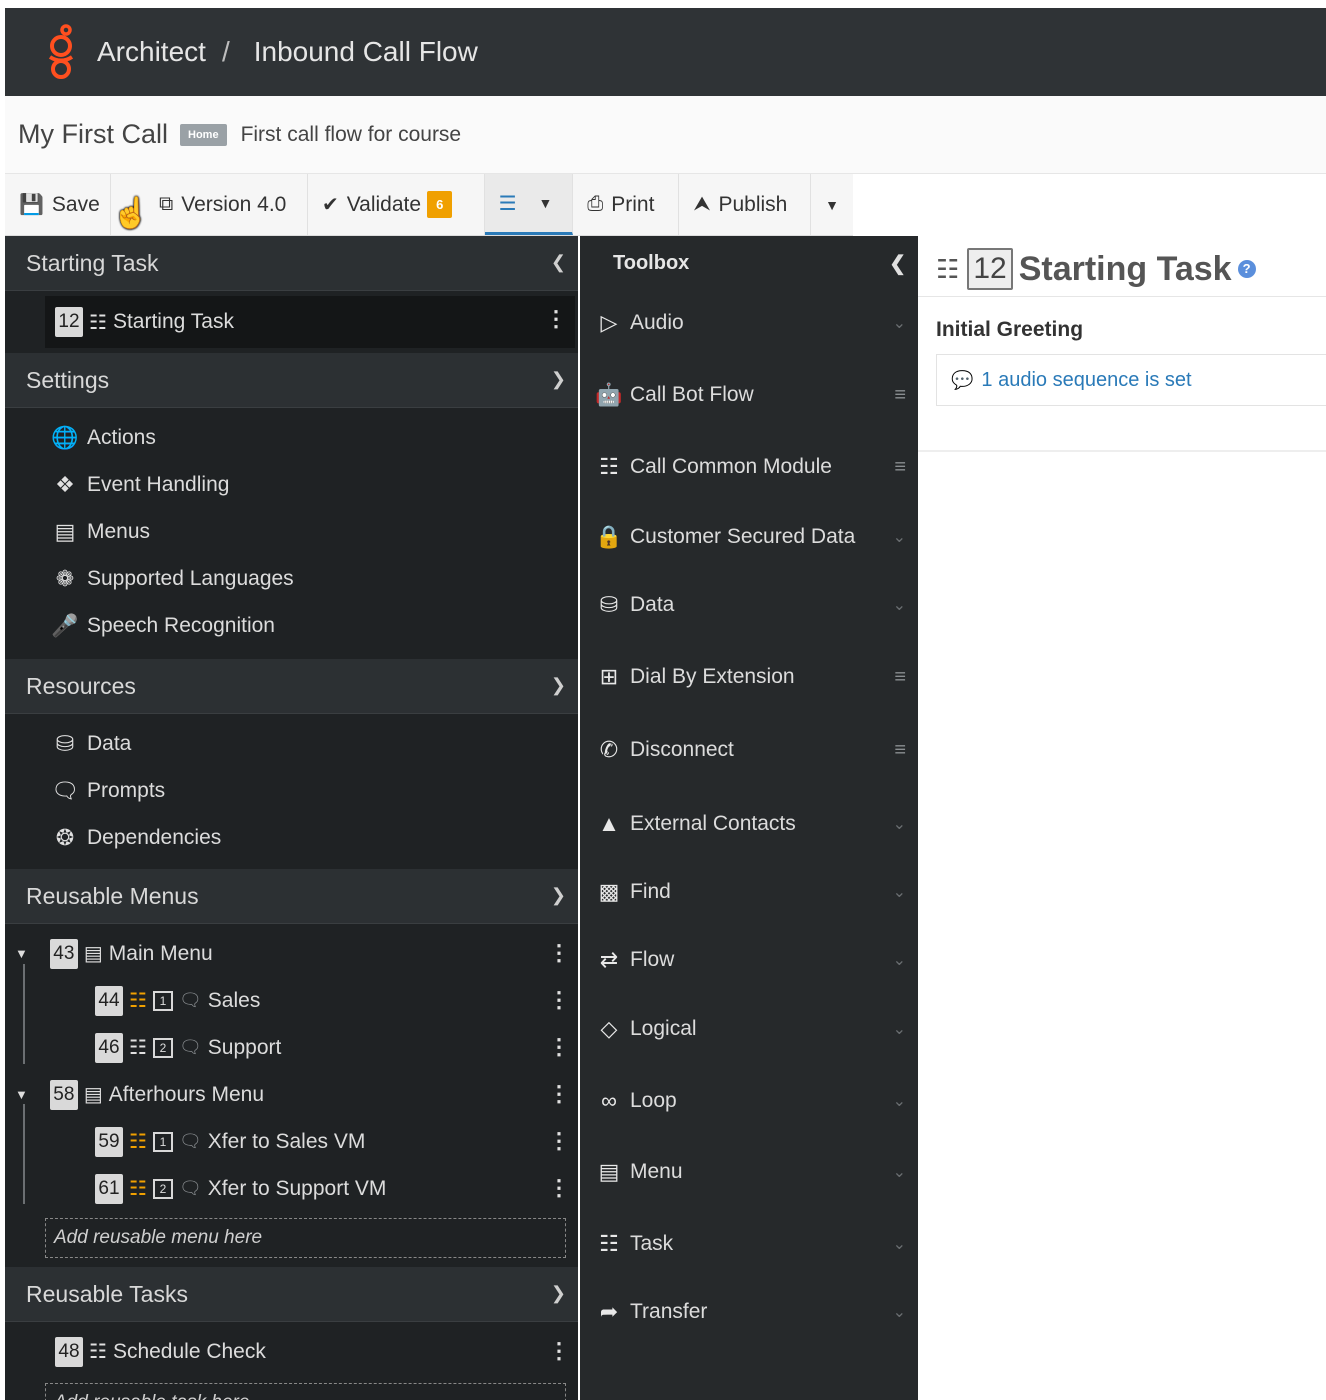 This screenshot has width=1326, height=1400. I want to click on toolbox-item-audio: ▷ Audio ⌄, so click(749, 323).